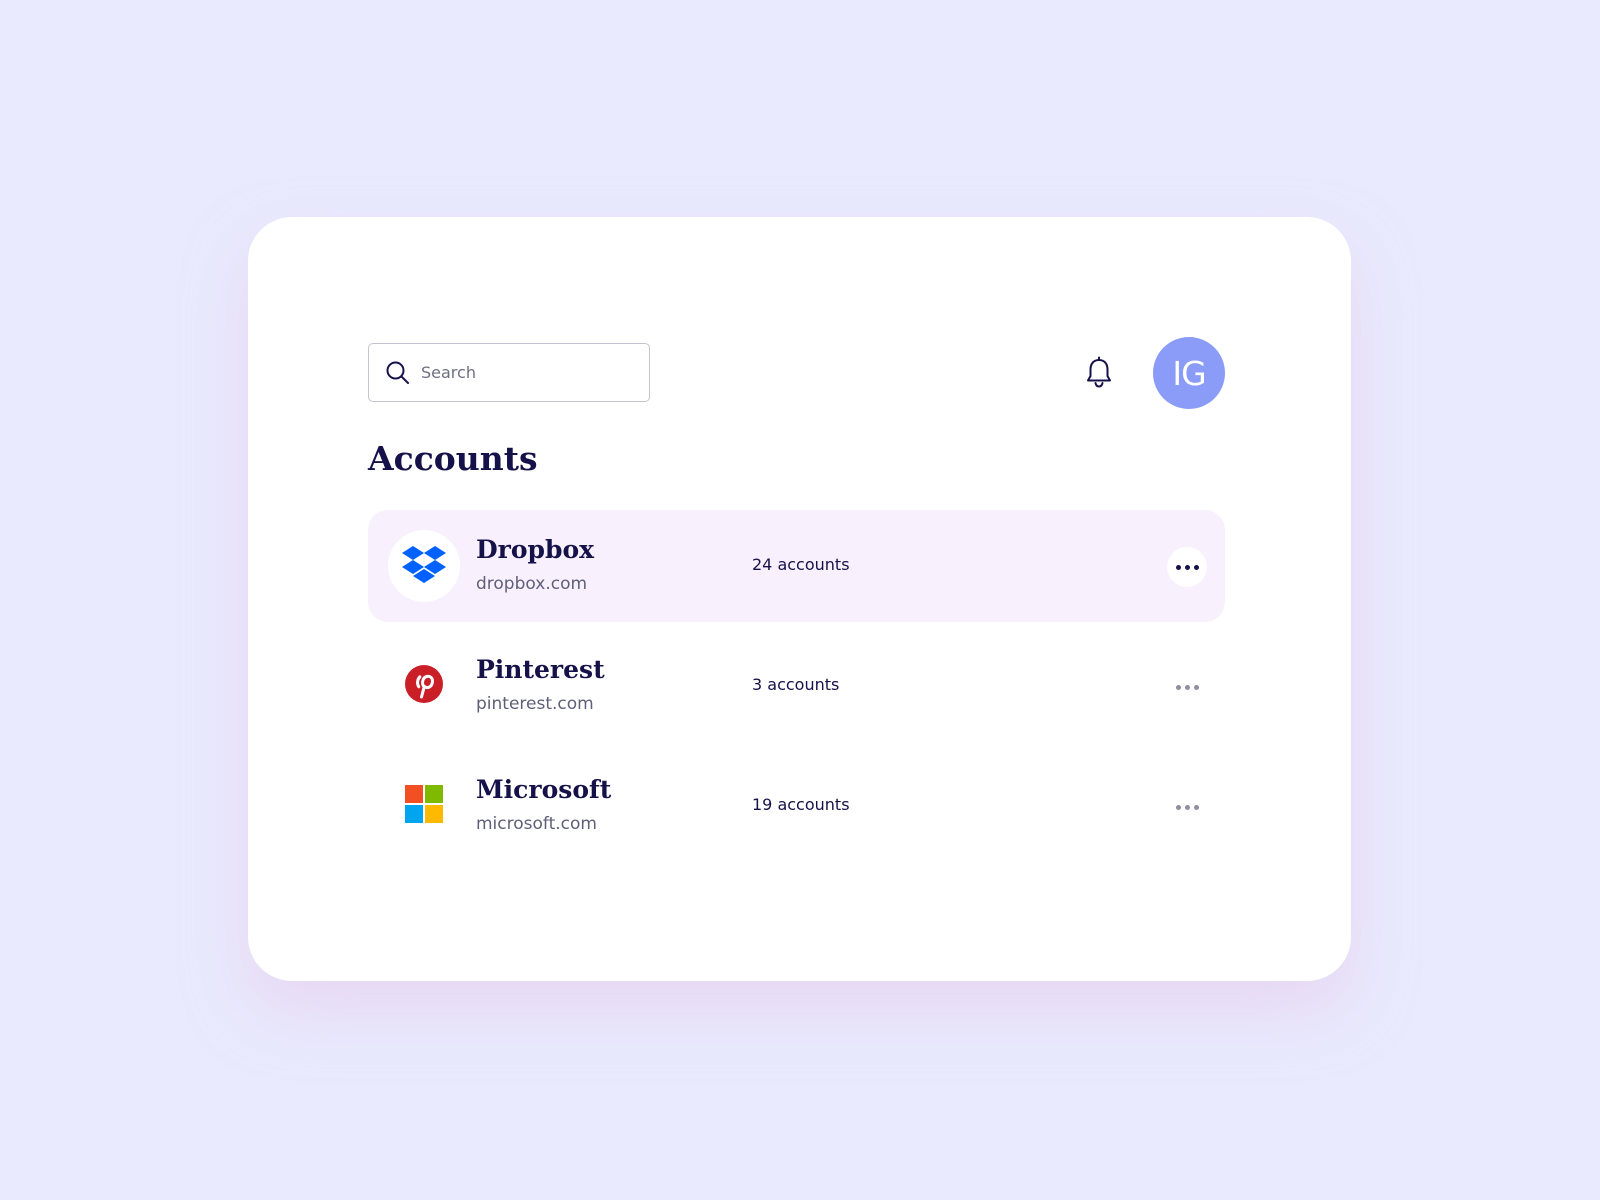 The width and height of the screenshot is (1600, 1200). I want to click on account-row-dropbox: Dropbox dropbox.com 24 accounts, so click(796, 566).